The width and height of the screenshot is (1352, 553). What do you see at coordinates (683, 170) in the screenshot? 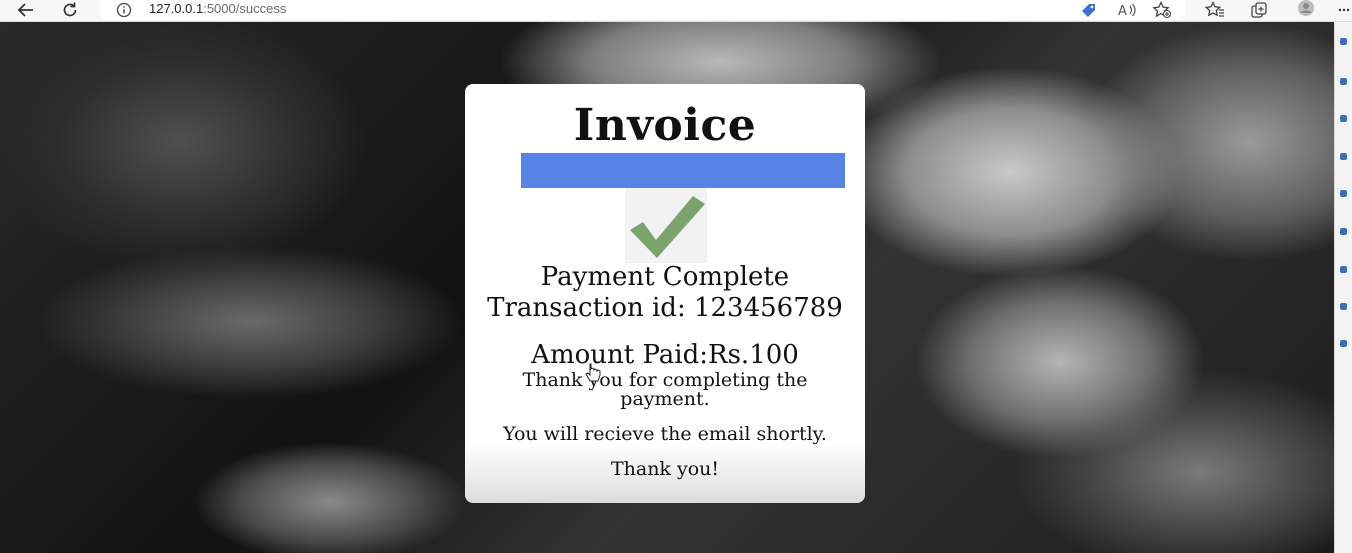
I see `invoice-accent-bar` at bounding box center [683, 170].